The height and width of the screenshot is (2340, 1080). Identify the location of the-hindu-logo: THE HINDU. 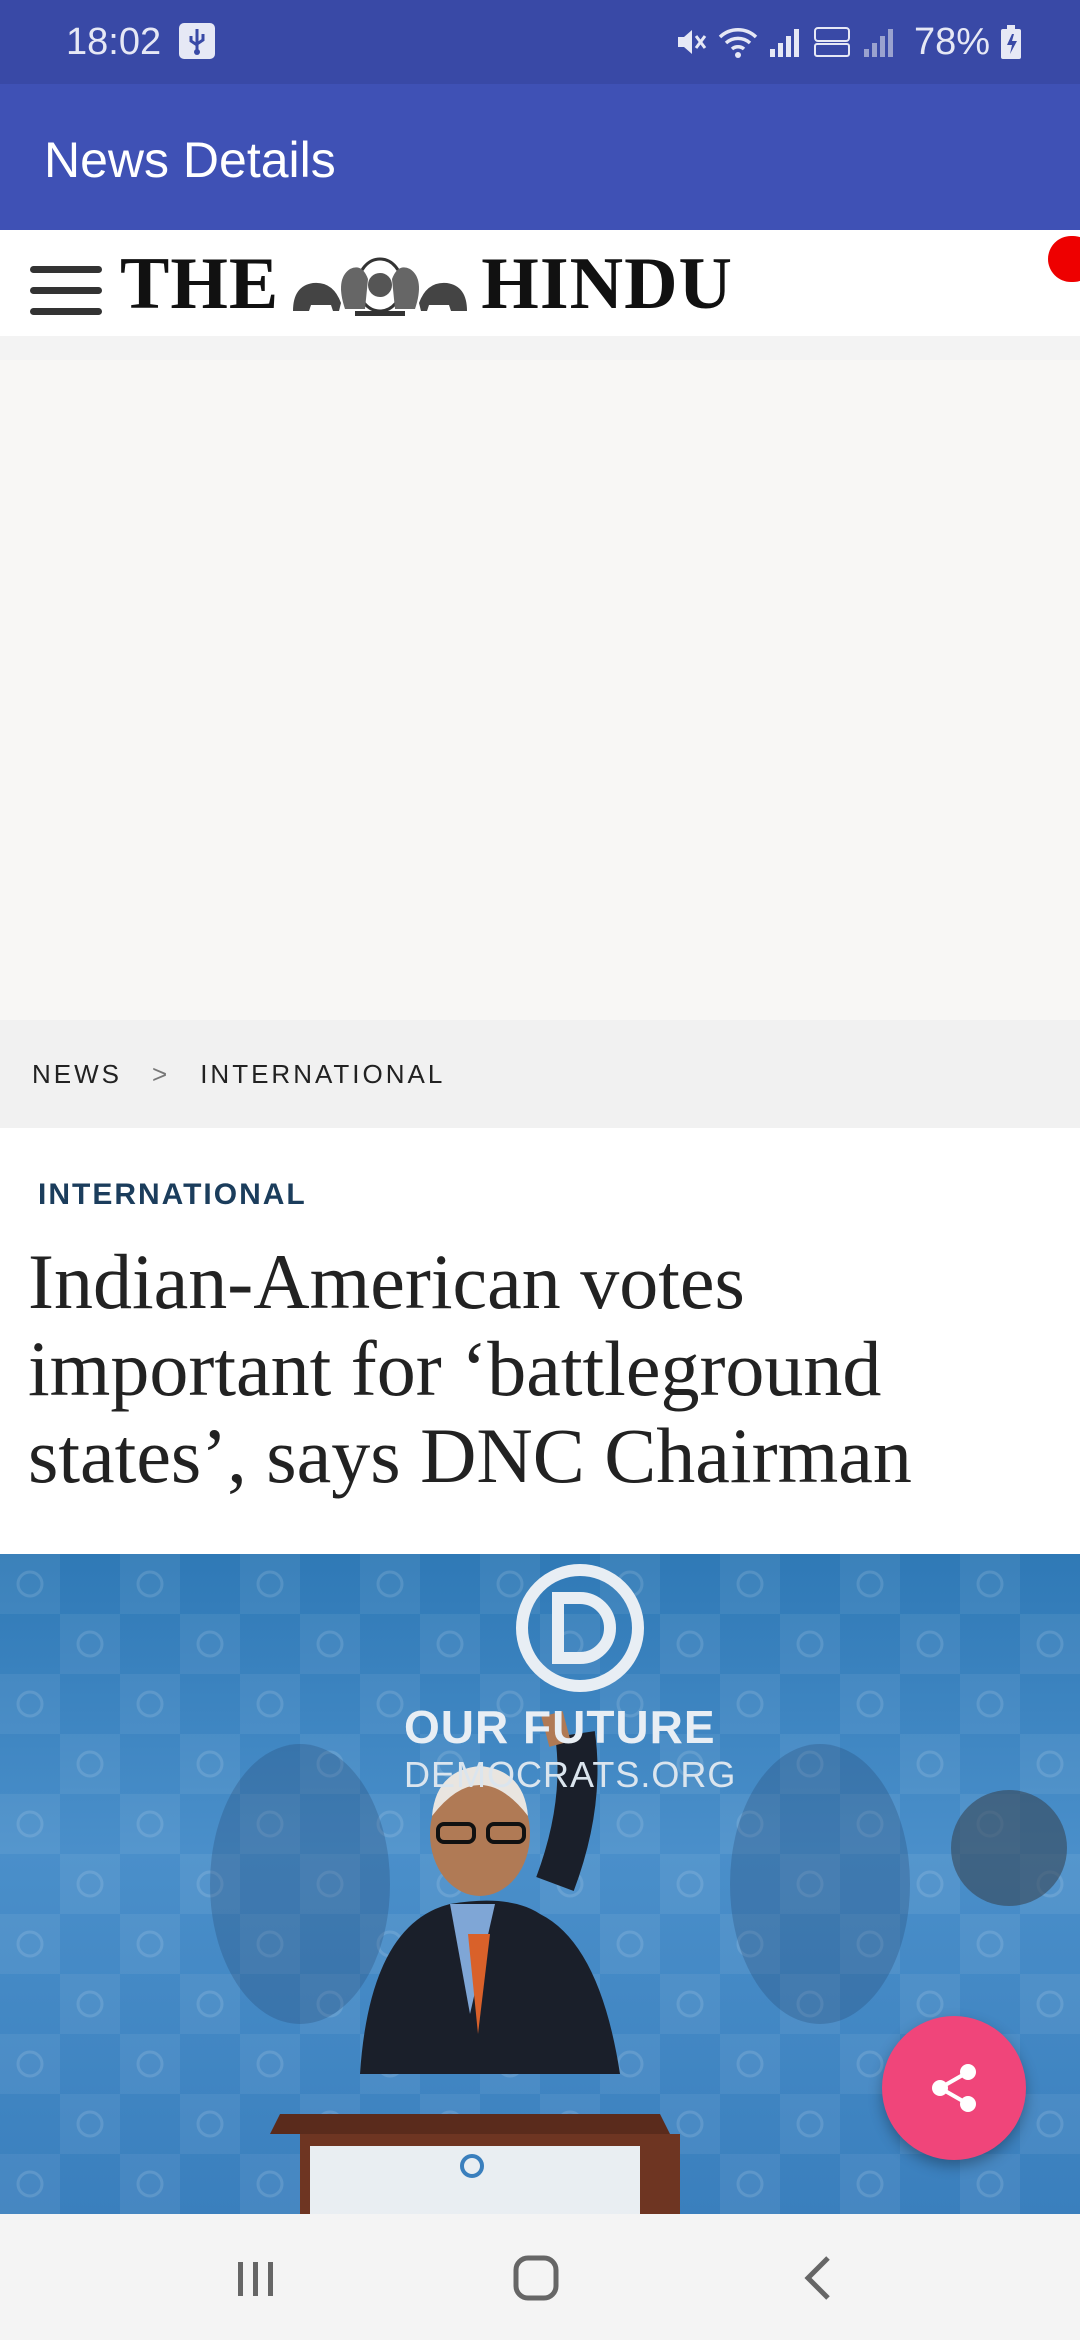
(426, 283).